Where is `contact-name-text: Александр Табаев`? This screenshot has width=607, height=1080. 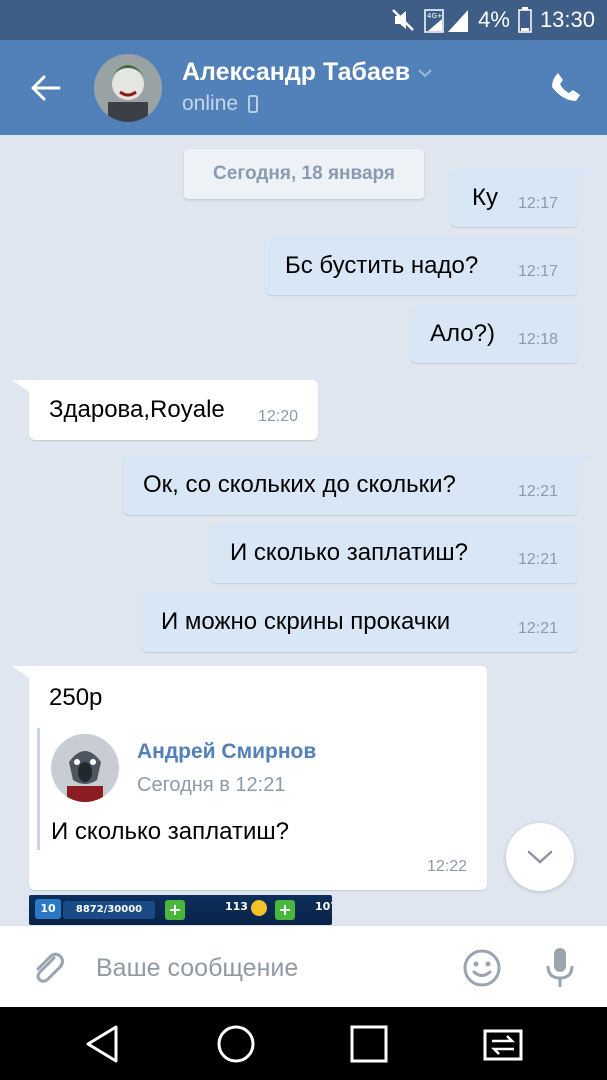 contact-name-text: Александр Табаев is located at coordinates (296, 72).